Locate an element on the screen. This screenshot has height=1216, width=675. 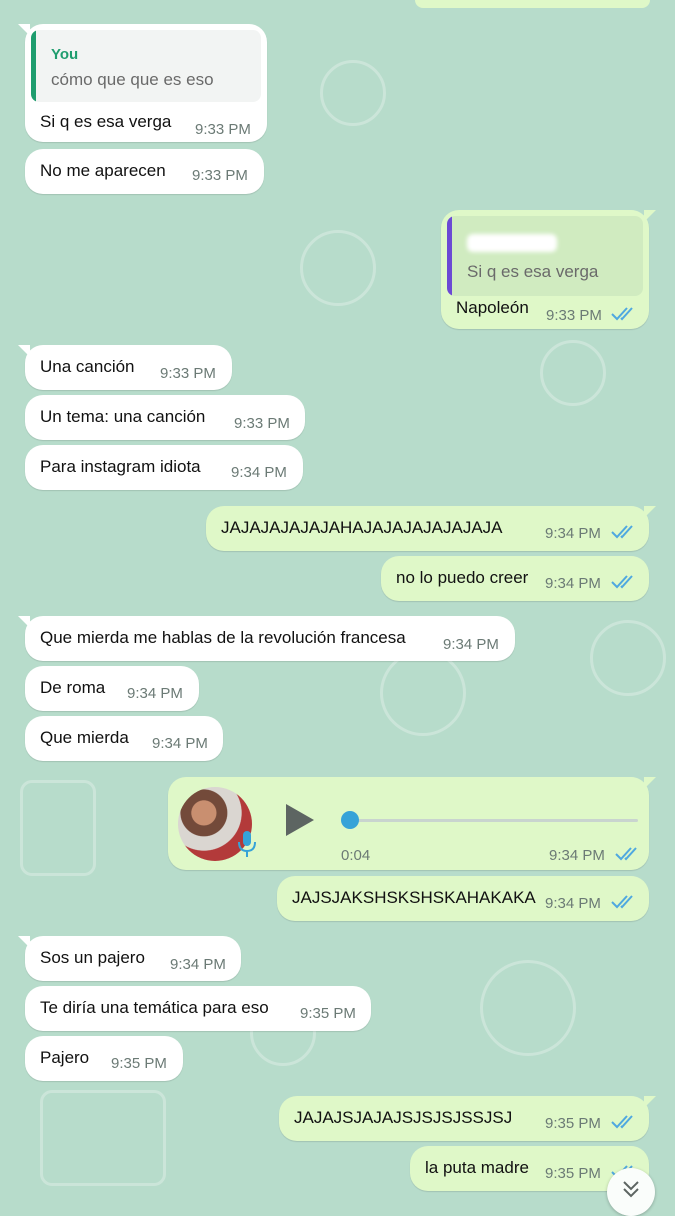
message-text: No me aparecen is located at coordinates (103, 170).